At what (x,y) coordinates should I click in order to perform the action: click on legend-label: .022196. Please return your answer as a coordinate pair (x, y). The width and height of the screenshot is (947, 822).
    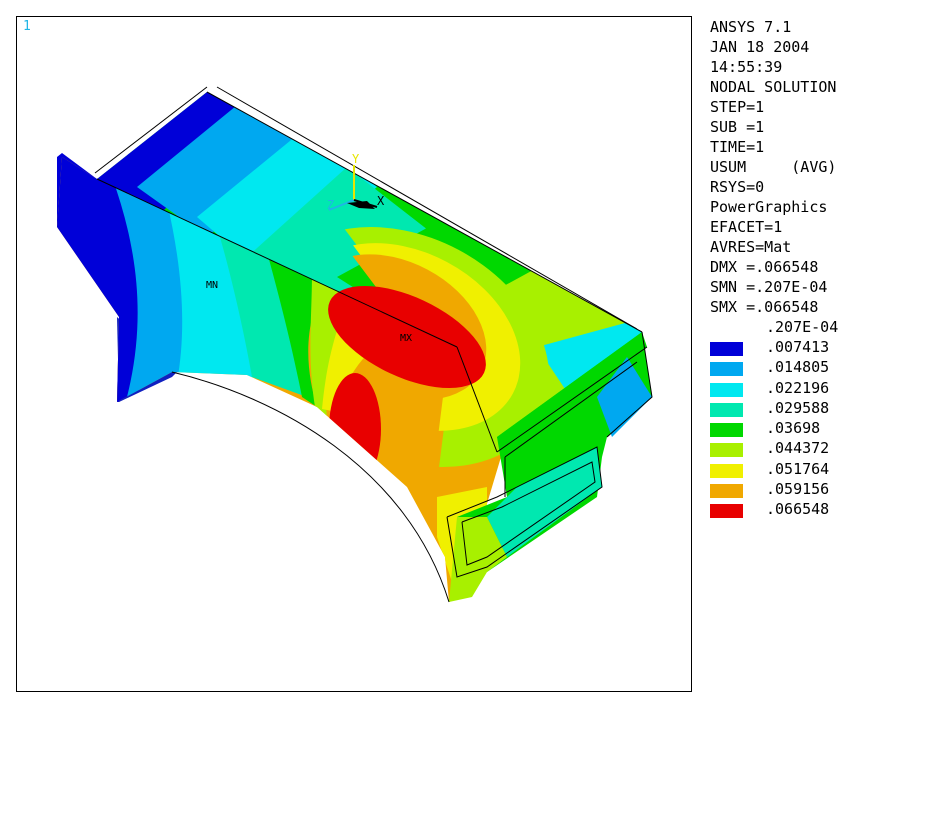
    Looking at the image, I should click on (798, 387).